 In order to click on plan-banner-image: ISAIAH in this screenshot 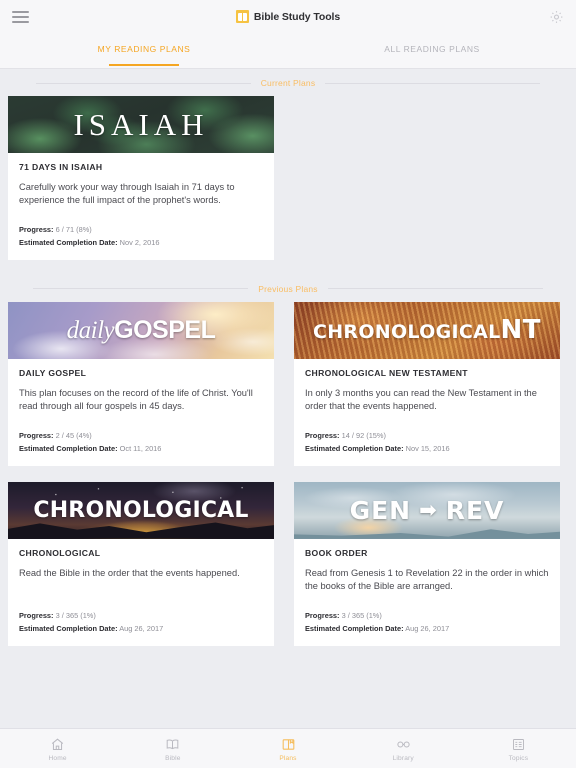, I will do `click(141, 124)`.